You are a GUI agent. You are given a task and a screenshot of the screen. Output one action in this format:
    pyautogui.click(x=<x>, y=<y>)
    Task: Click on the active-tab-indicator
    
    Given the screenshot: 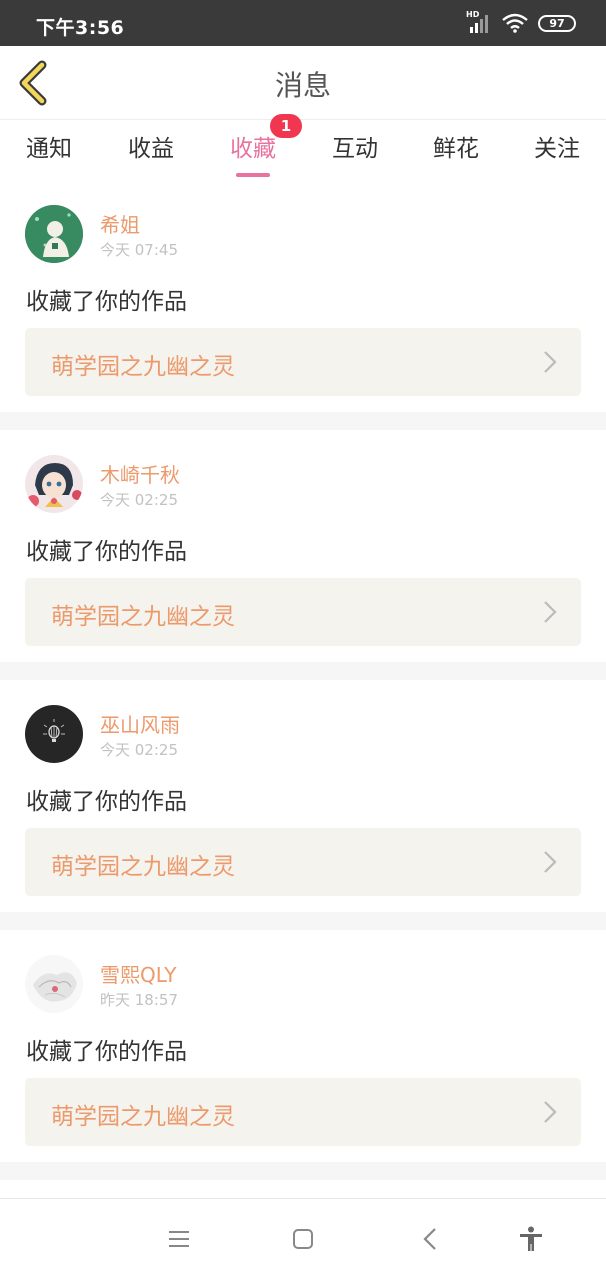 What is the action you would take?
    pyautogui.click(x=253, y=175)
    